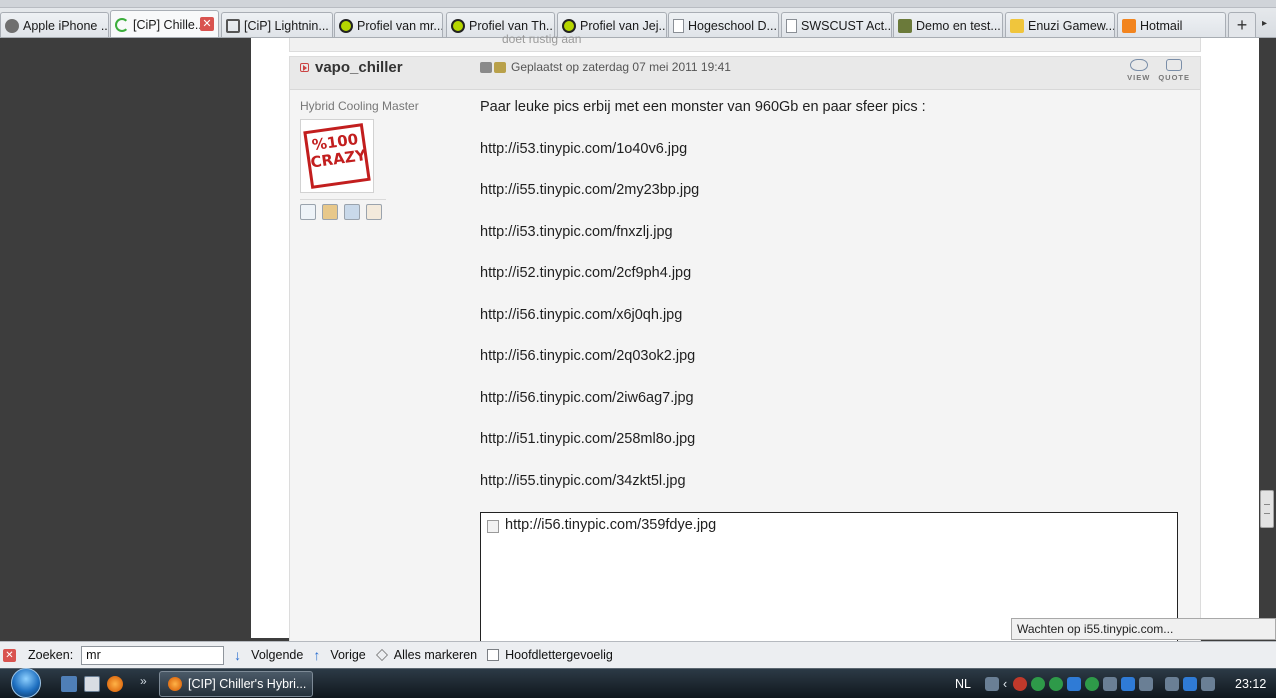  I want to click on document-icon, so click(1146, 684).